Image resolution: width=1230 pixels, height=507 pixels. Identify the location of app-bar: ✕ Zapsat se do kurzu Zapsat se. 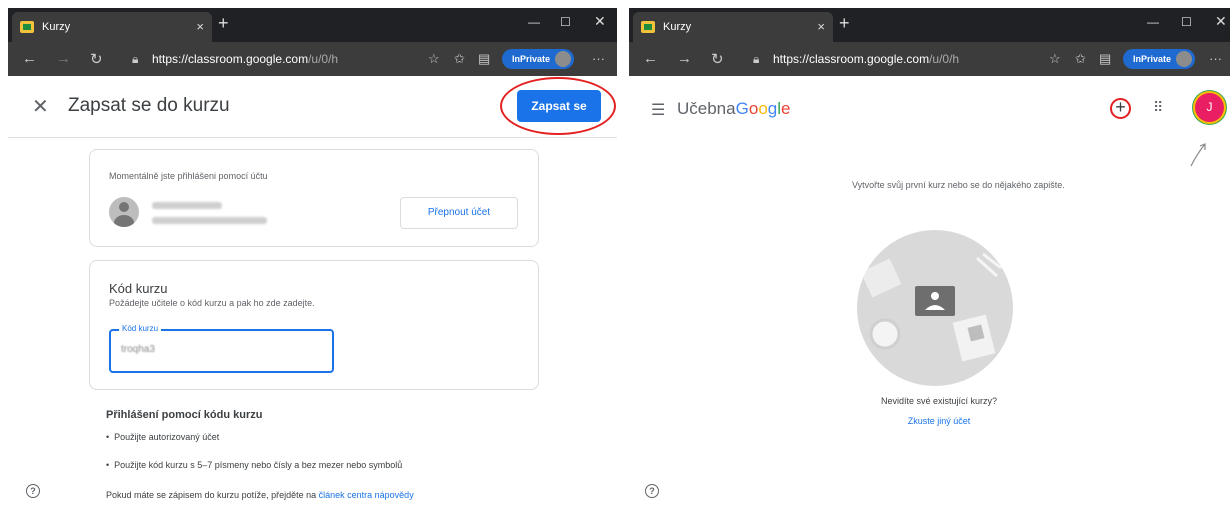
(312, 107).